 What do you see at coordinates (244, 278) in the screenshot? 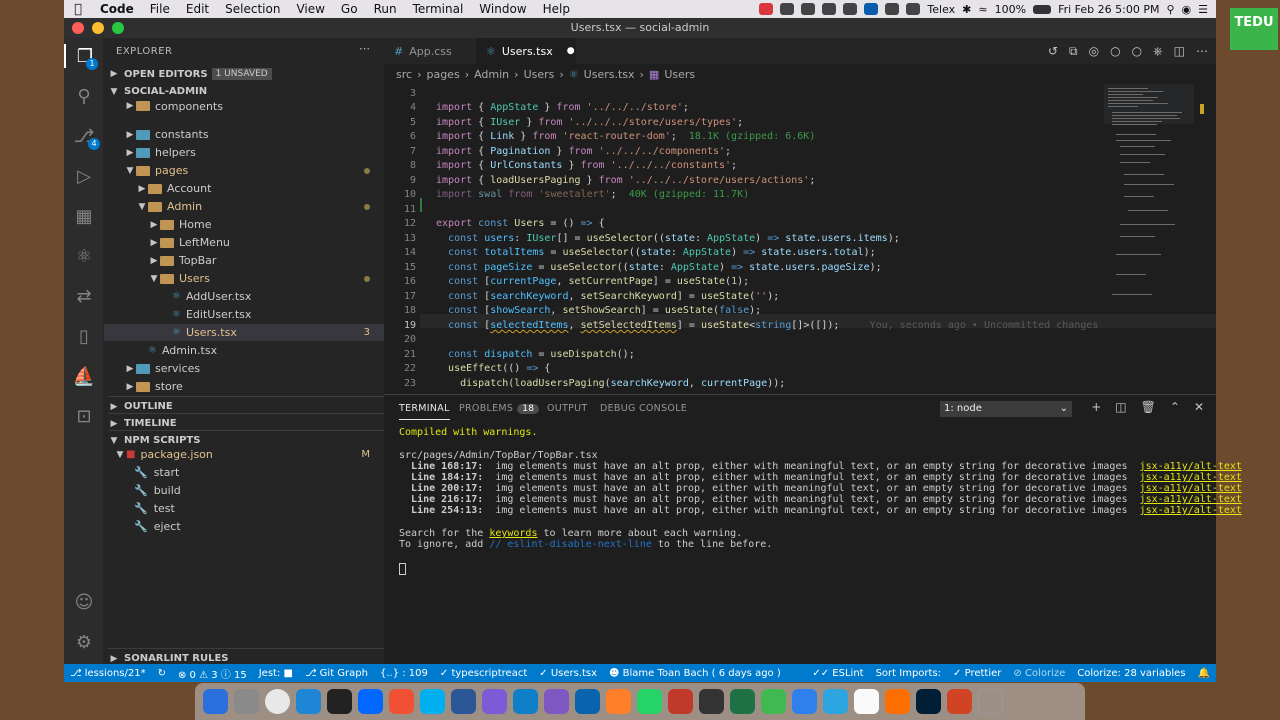
I see `tree-folder-users: ▼ Users` at bounding box center [244, 278].